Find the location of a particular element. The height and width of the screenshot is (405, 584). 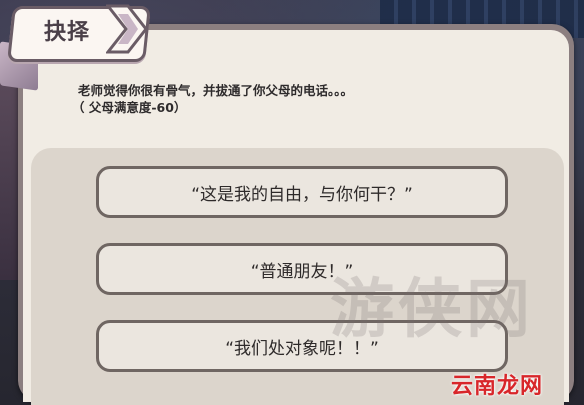

site-logo: 云南龙网 is located at coordinates (497, 386).